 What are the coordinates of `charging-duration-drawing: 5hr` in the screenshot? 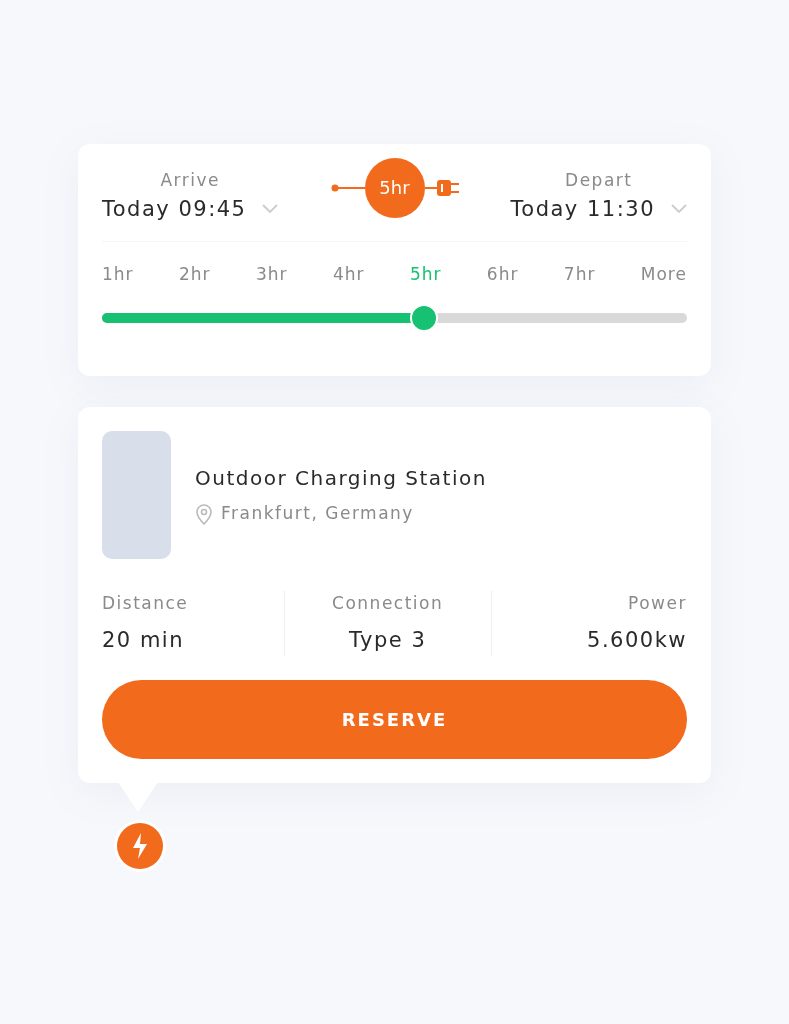 It's located at (394, 187).